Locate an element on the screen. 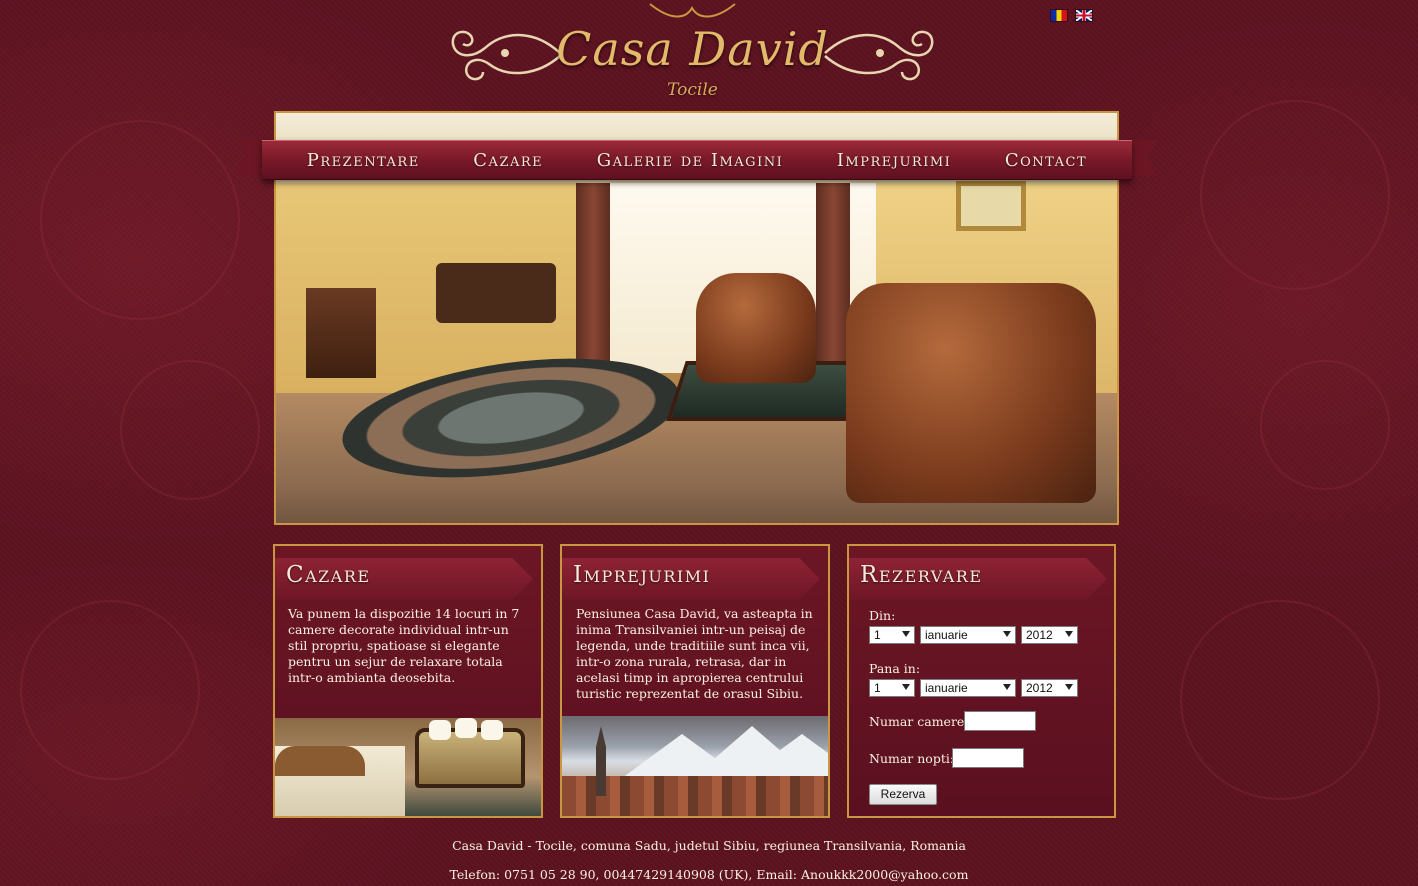 The width and height of the screenshot is (1418, 886). from-month-select: ianuarie is located at coordinates (968, 635).